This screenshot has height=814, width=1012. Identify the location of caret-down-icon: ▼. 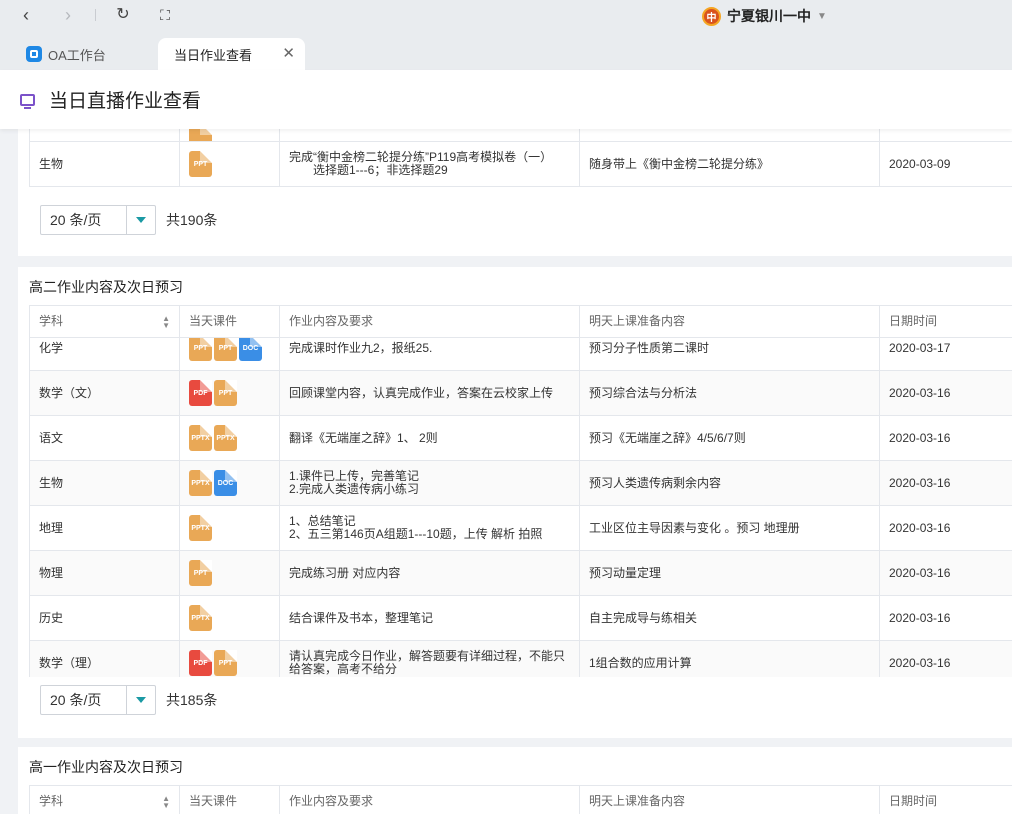
(822, 16).